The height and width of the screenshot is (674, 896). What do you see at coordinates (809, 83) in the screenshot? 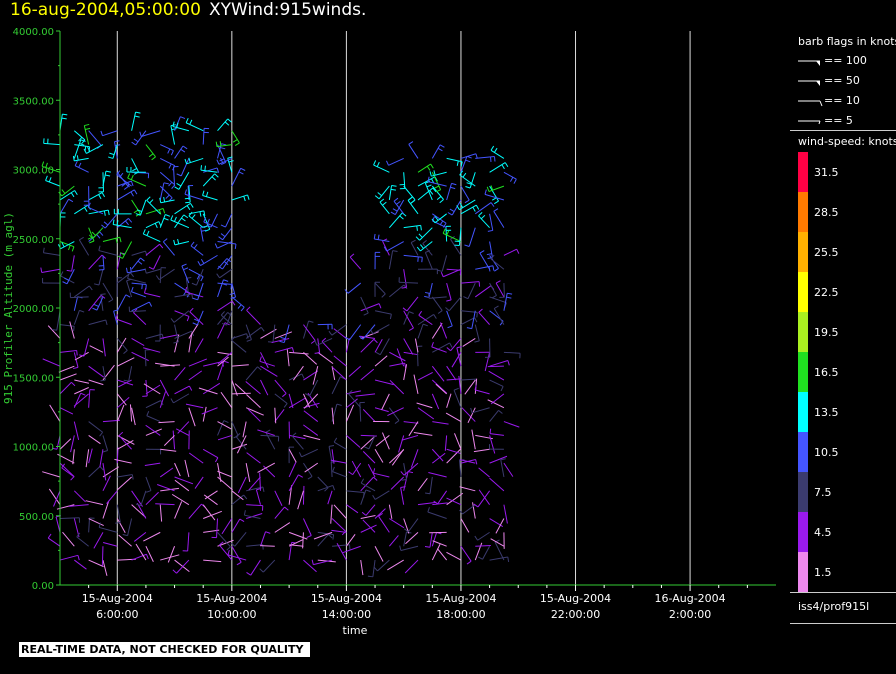
I see `barb-symbol-icon` at bounding box center [809, 83].